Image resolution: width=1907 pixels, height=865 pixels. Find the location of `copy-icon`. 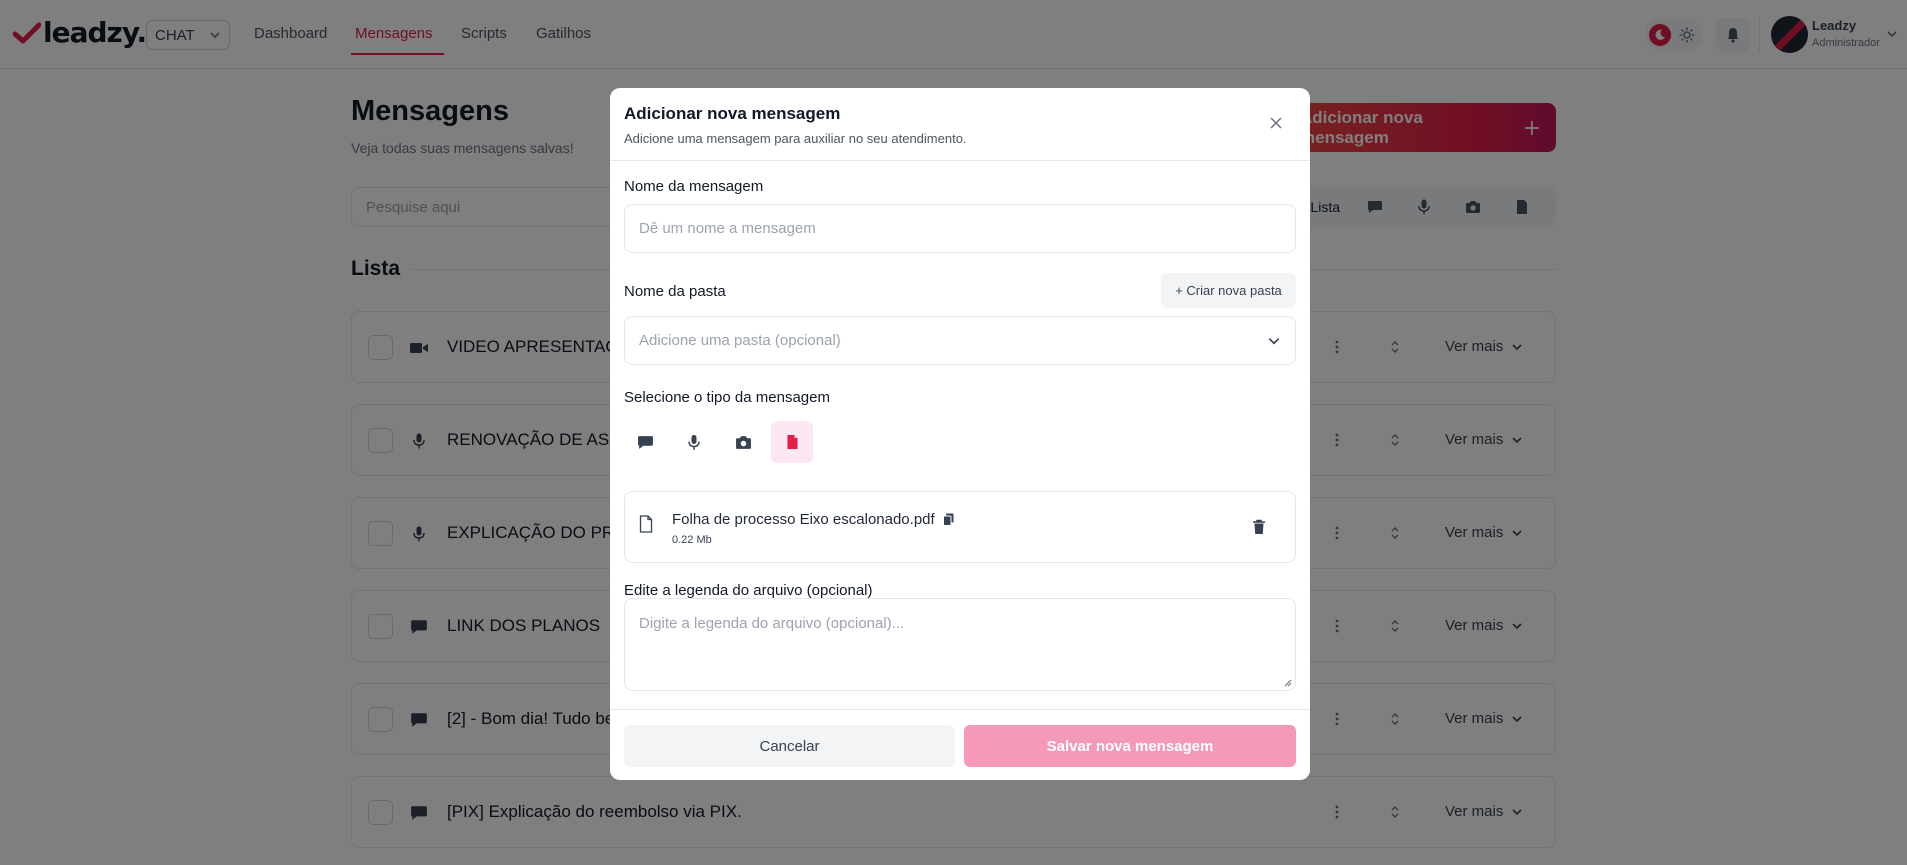

copy-icon is located at coordinates (948, 519).